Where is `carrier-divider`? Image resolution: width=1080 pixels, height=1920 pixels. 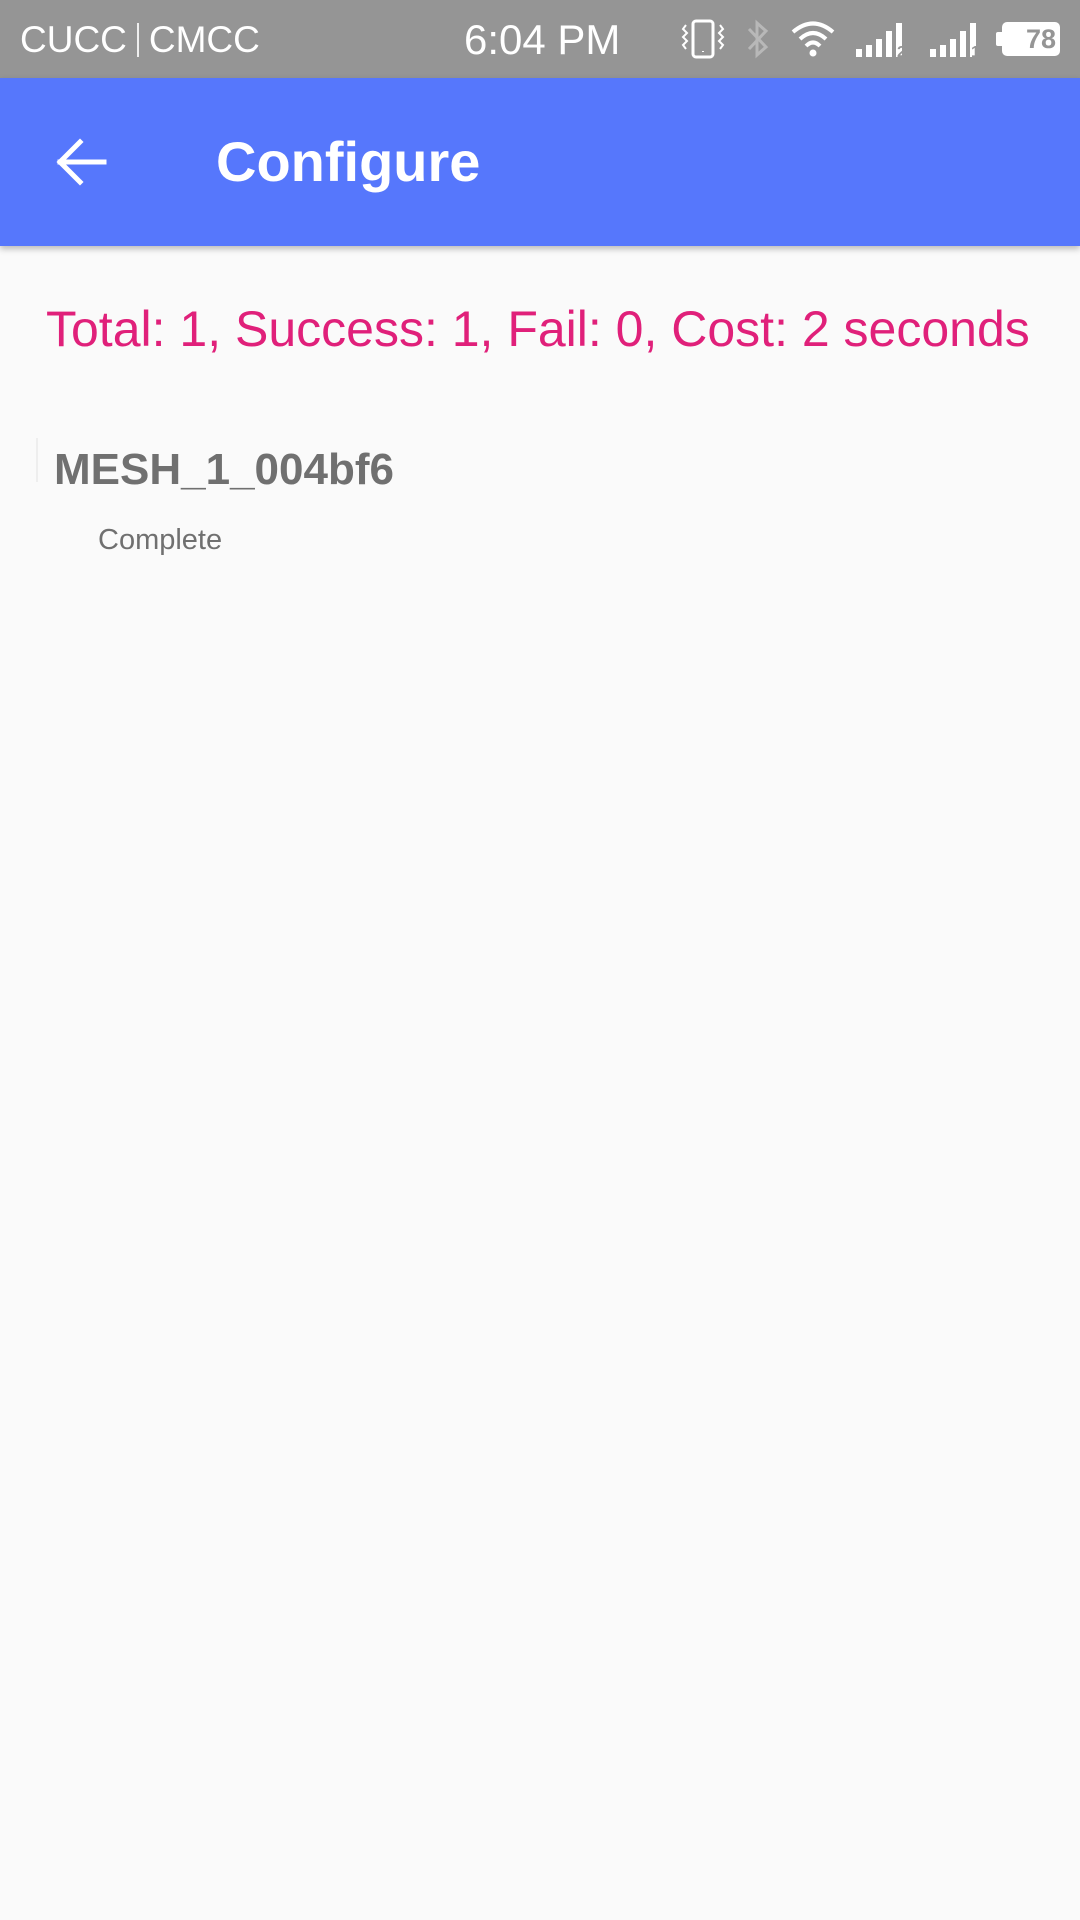
carrier-divider is located at coordinates (137, 40).